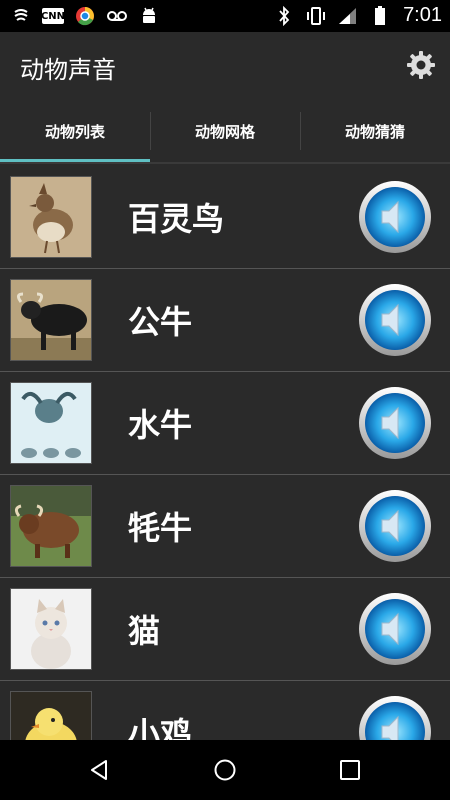  Describe the element at coordinates (225, 163) in the screenshot. I see `tabs-divider-line` at that location.